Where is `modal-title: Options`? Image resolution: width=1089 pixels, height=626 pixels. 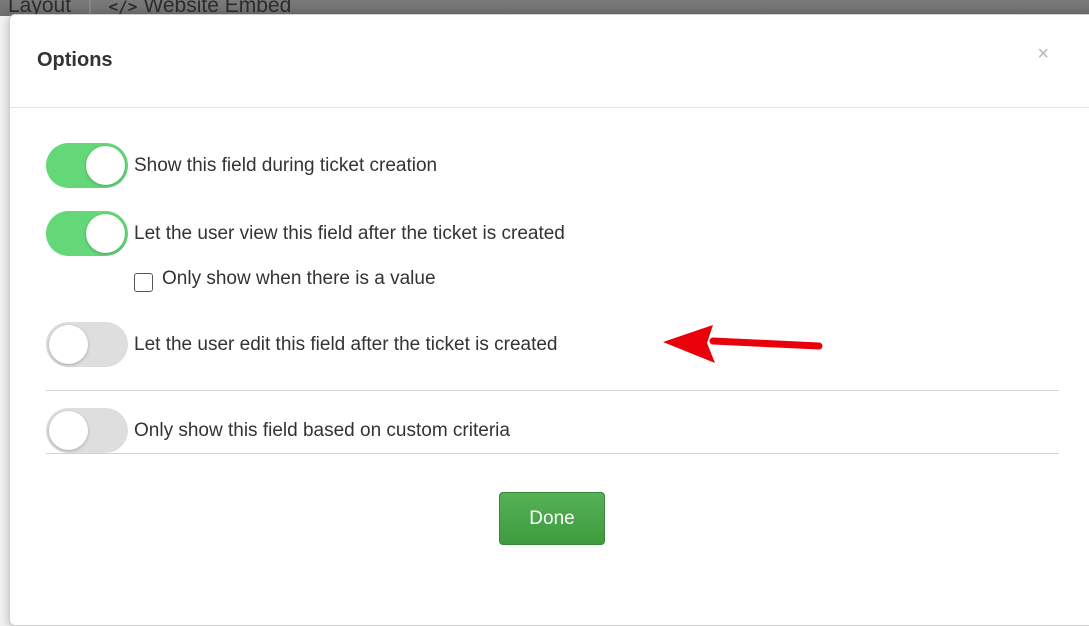
modal-title: Options is located at coordinates (75, 60).